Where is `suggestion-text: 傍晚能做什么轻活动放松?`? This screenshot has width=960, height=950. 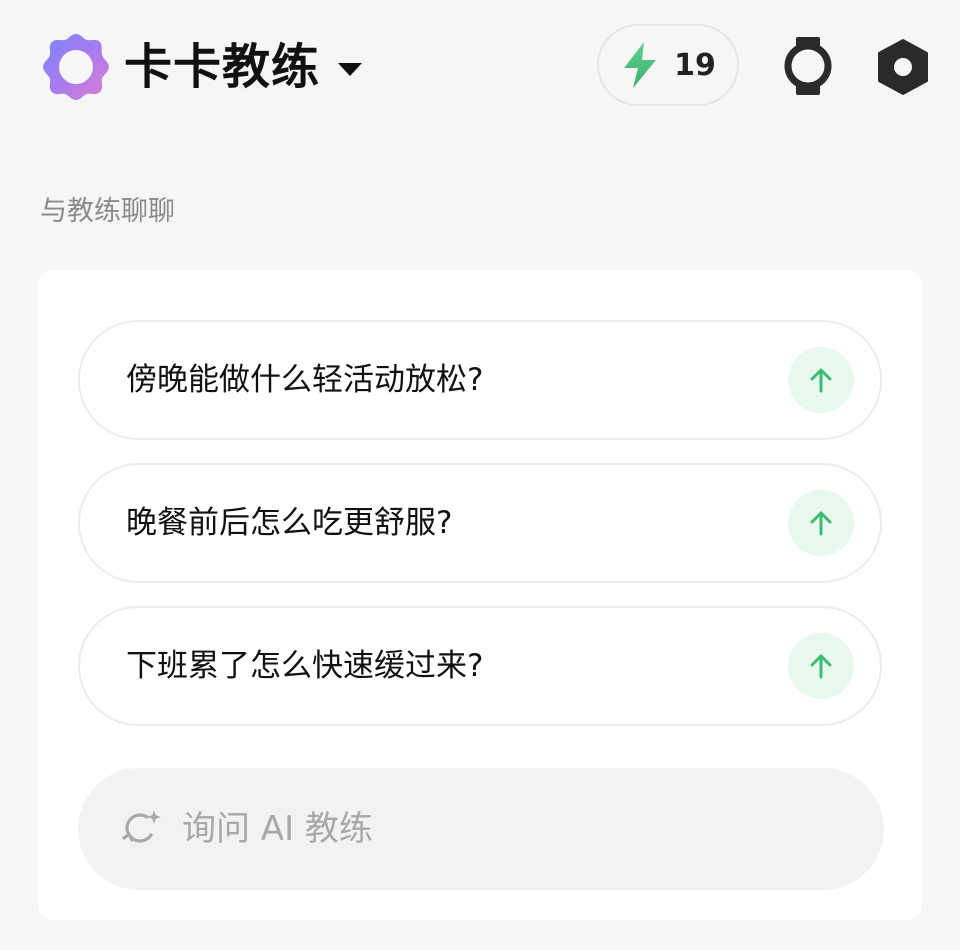
suggestion-text: 傍晚能做什么轻活动放松? is located at coordinates (305, 380).